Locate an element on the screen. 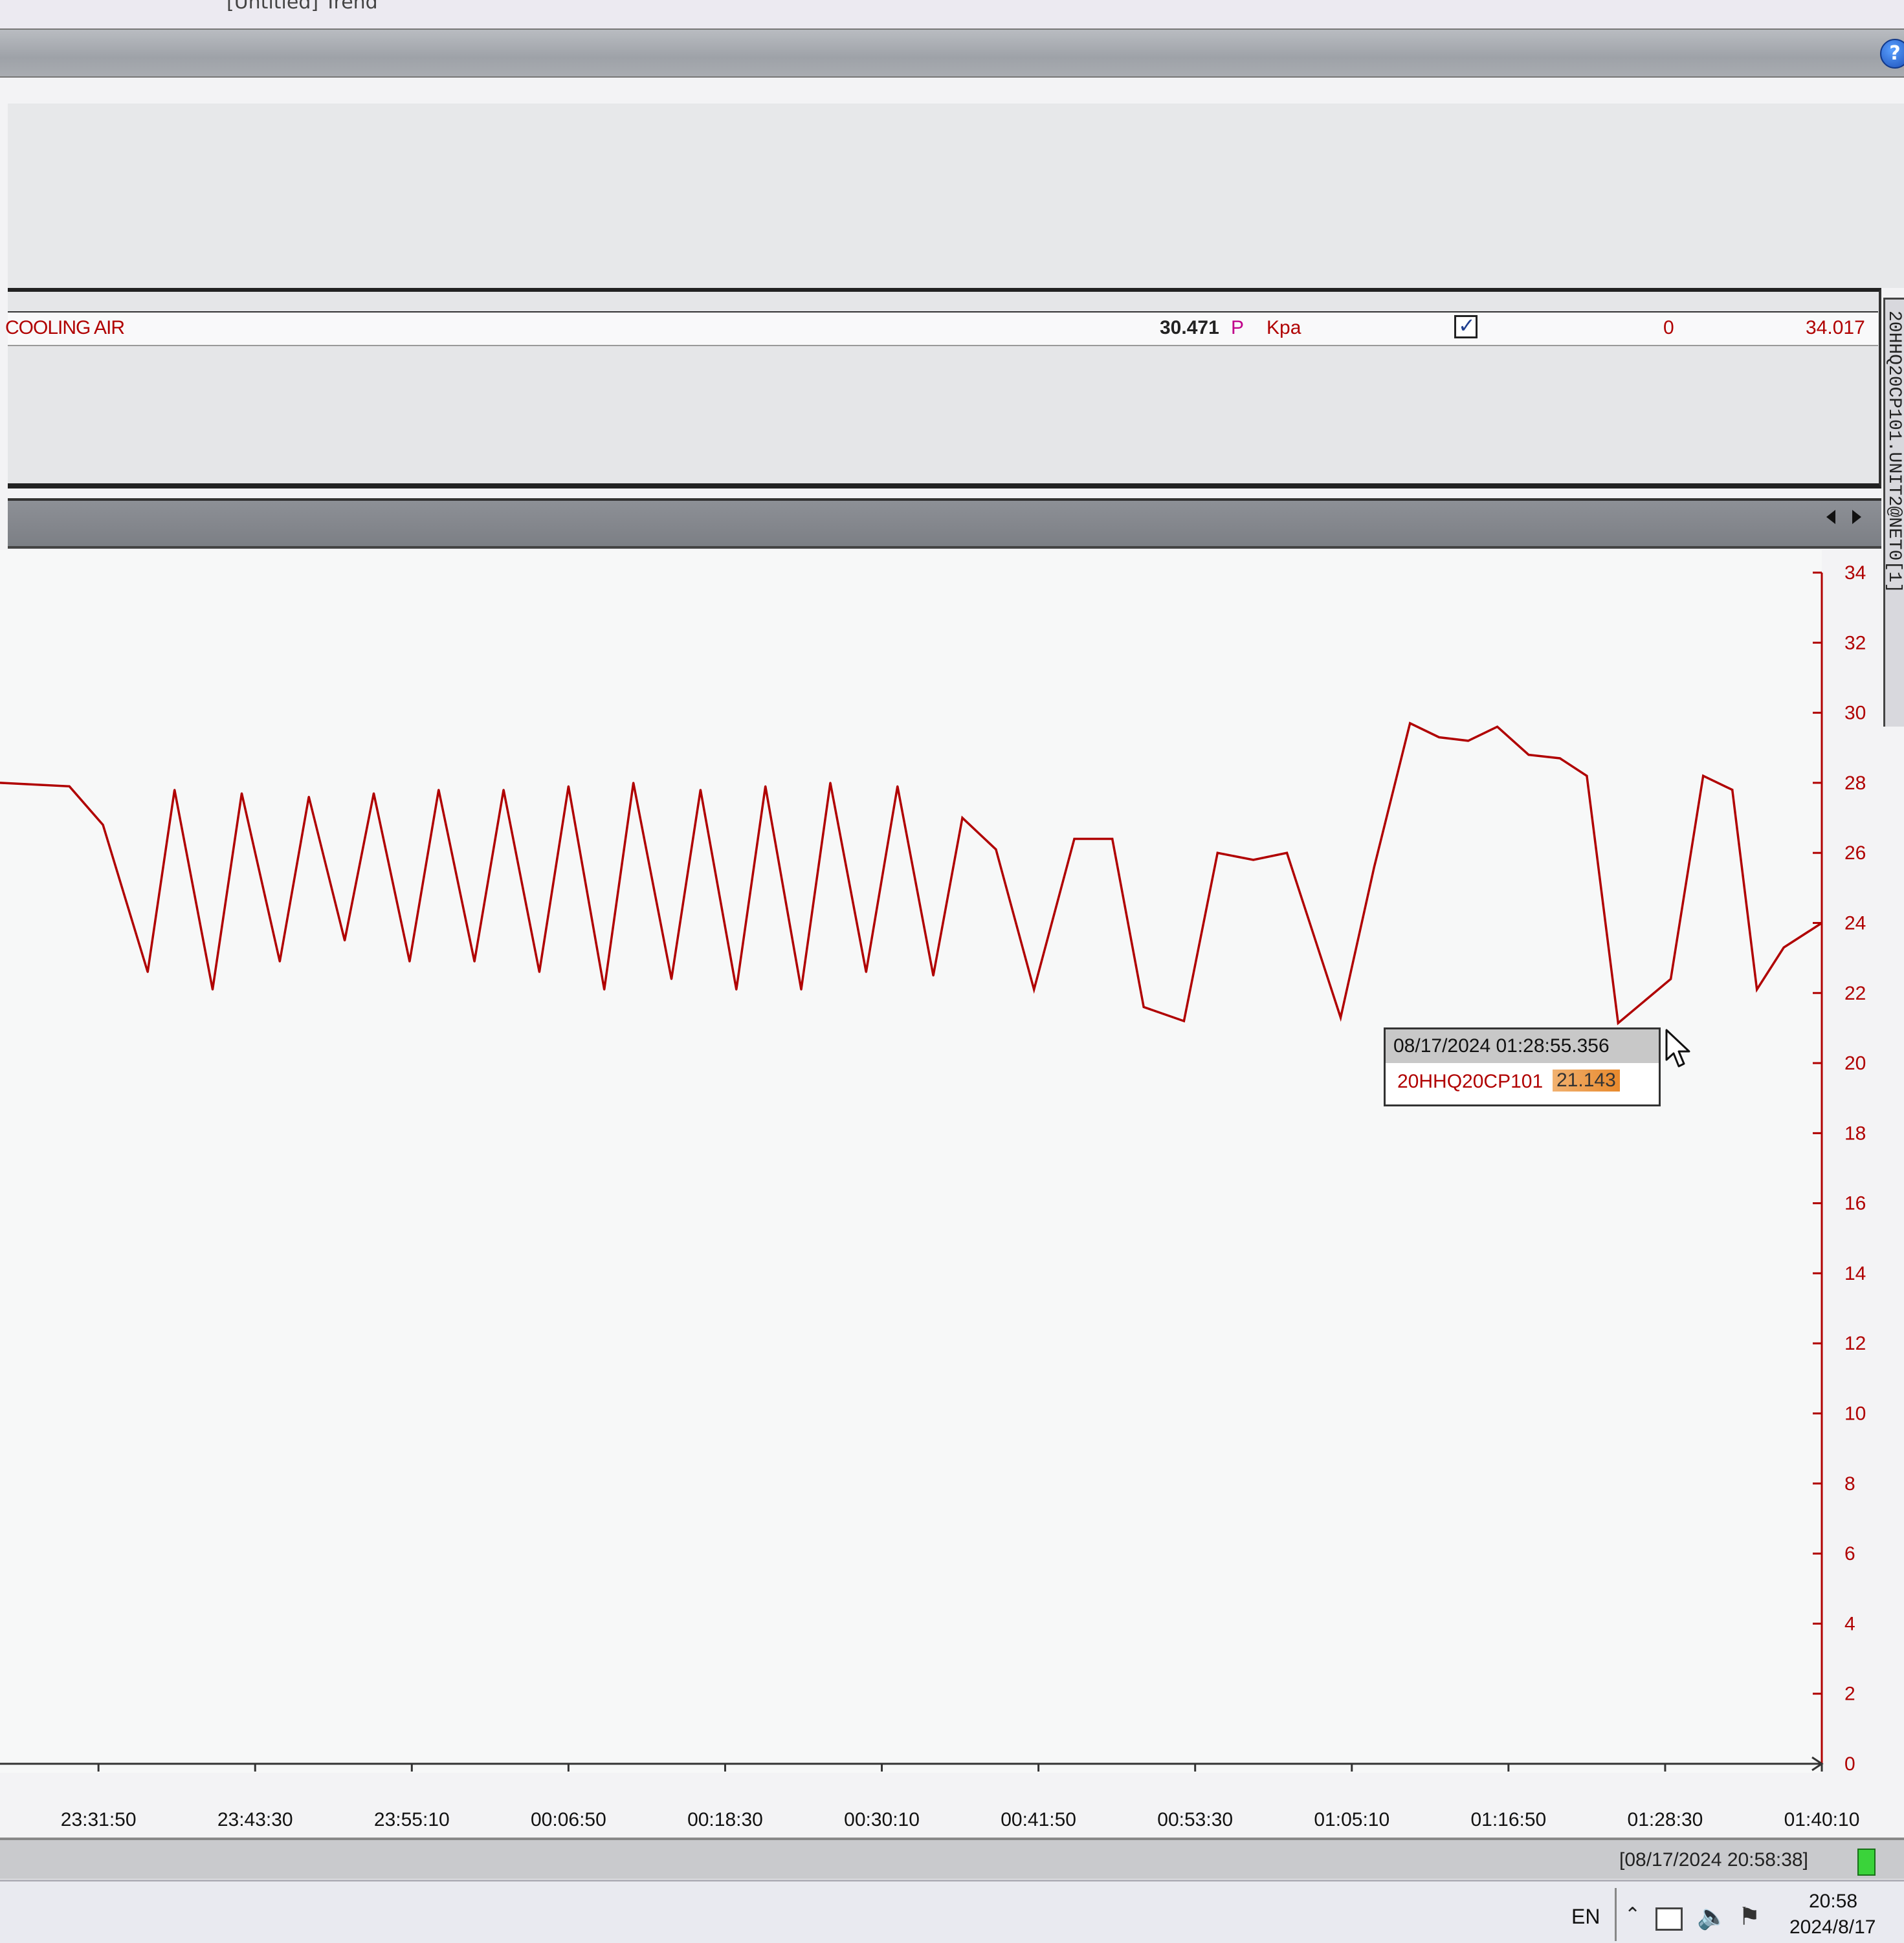 Image resolution: width=1904 pixels, height=1943 pixels. y-tick-label: 18 is located at coordinates (1855, 1133).